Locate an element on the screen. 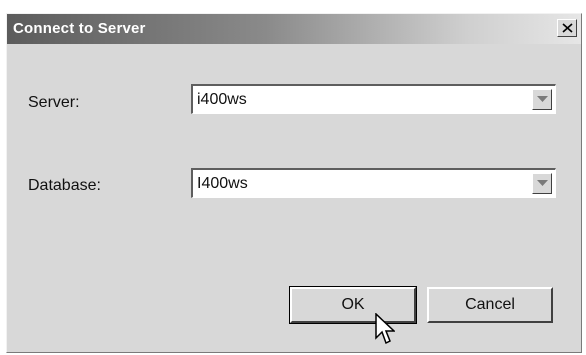 This screenshot has height=355, width=586. cancel-button: Cancel is located at coordinates (490, 305).